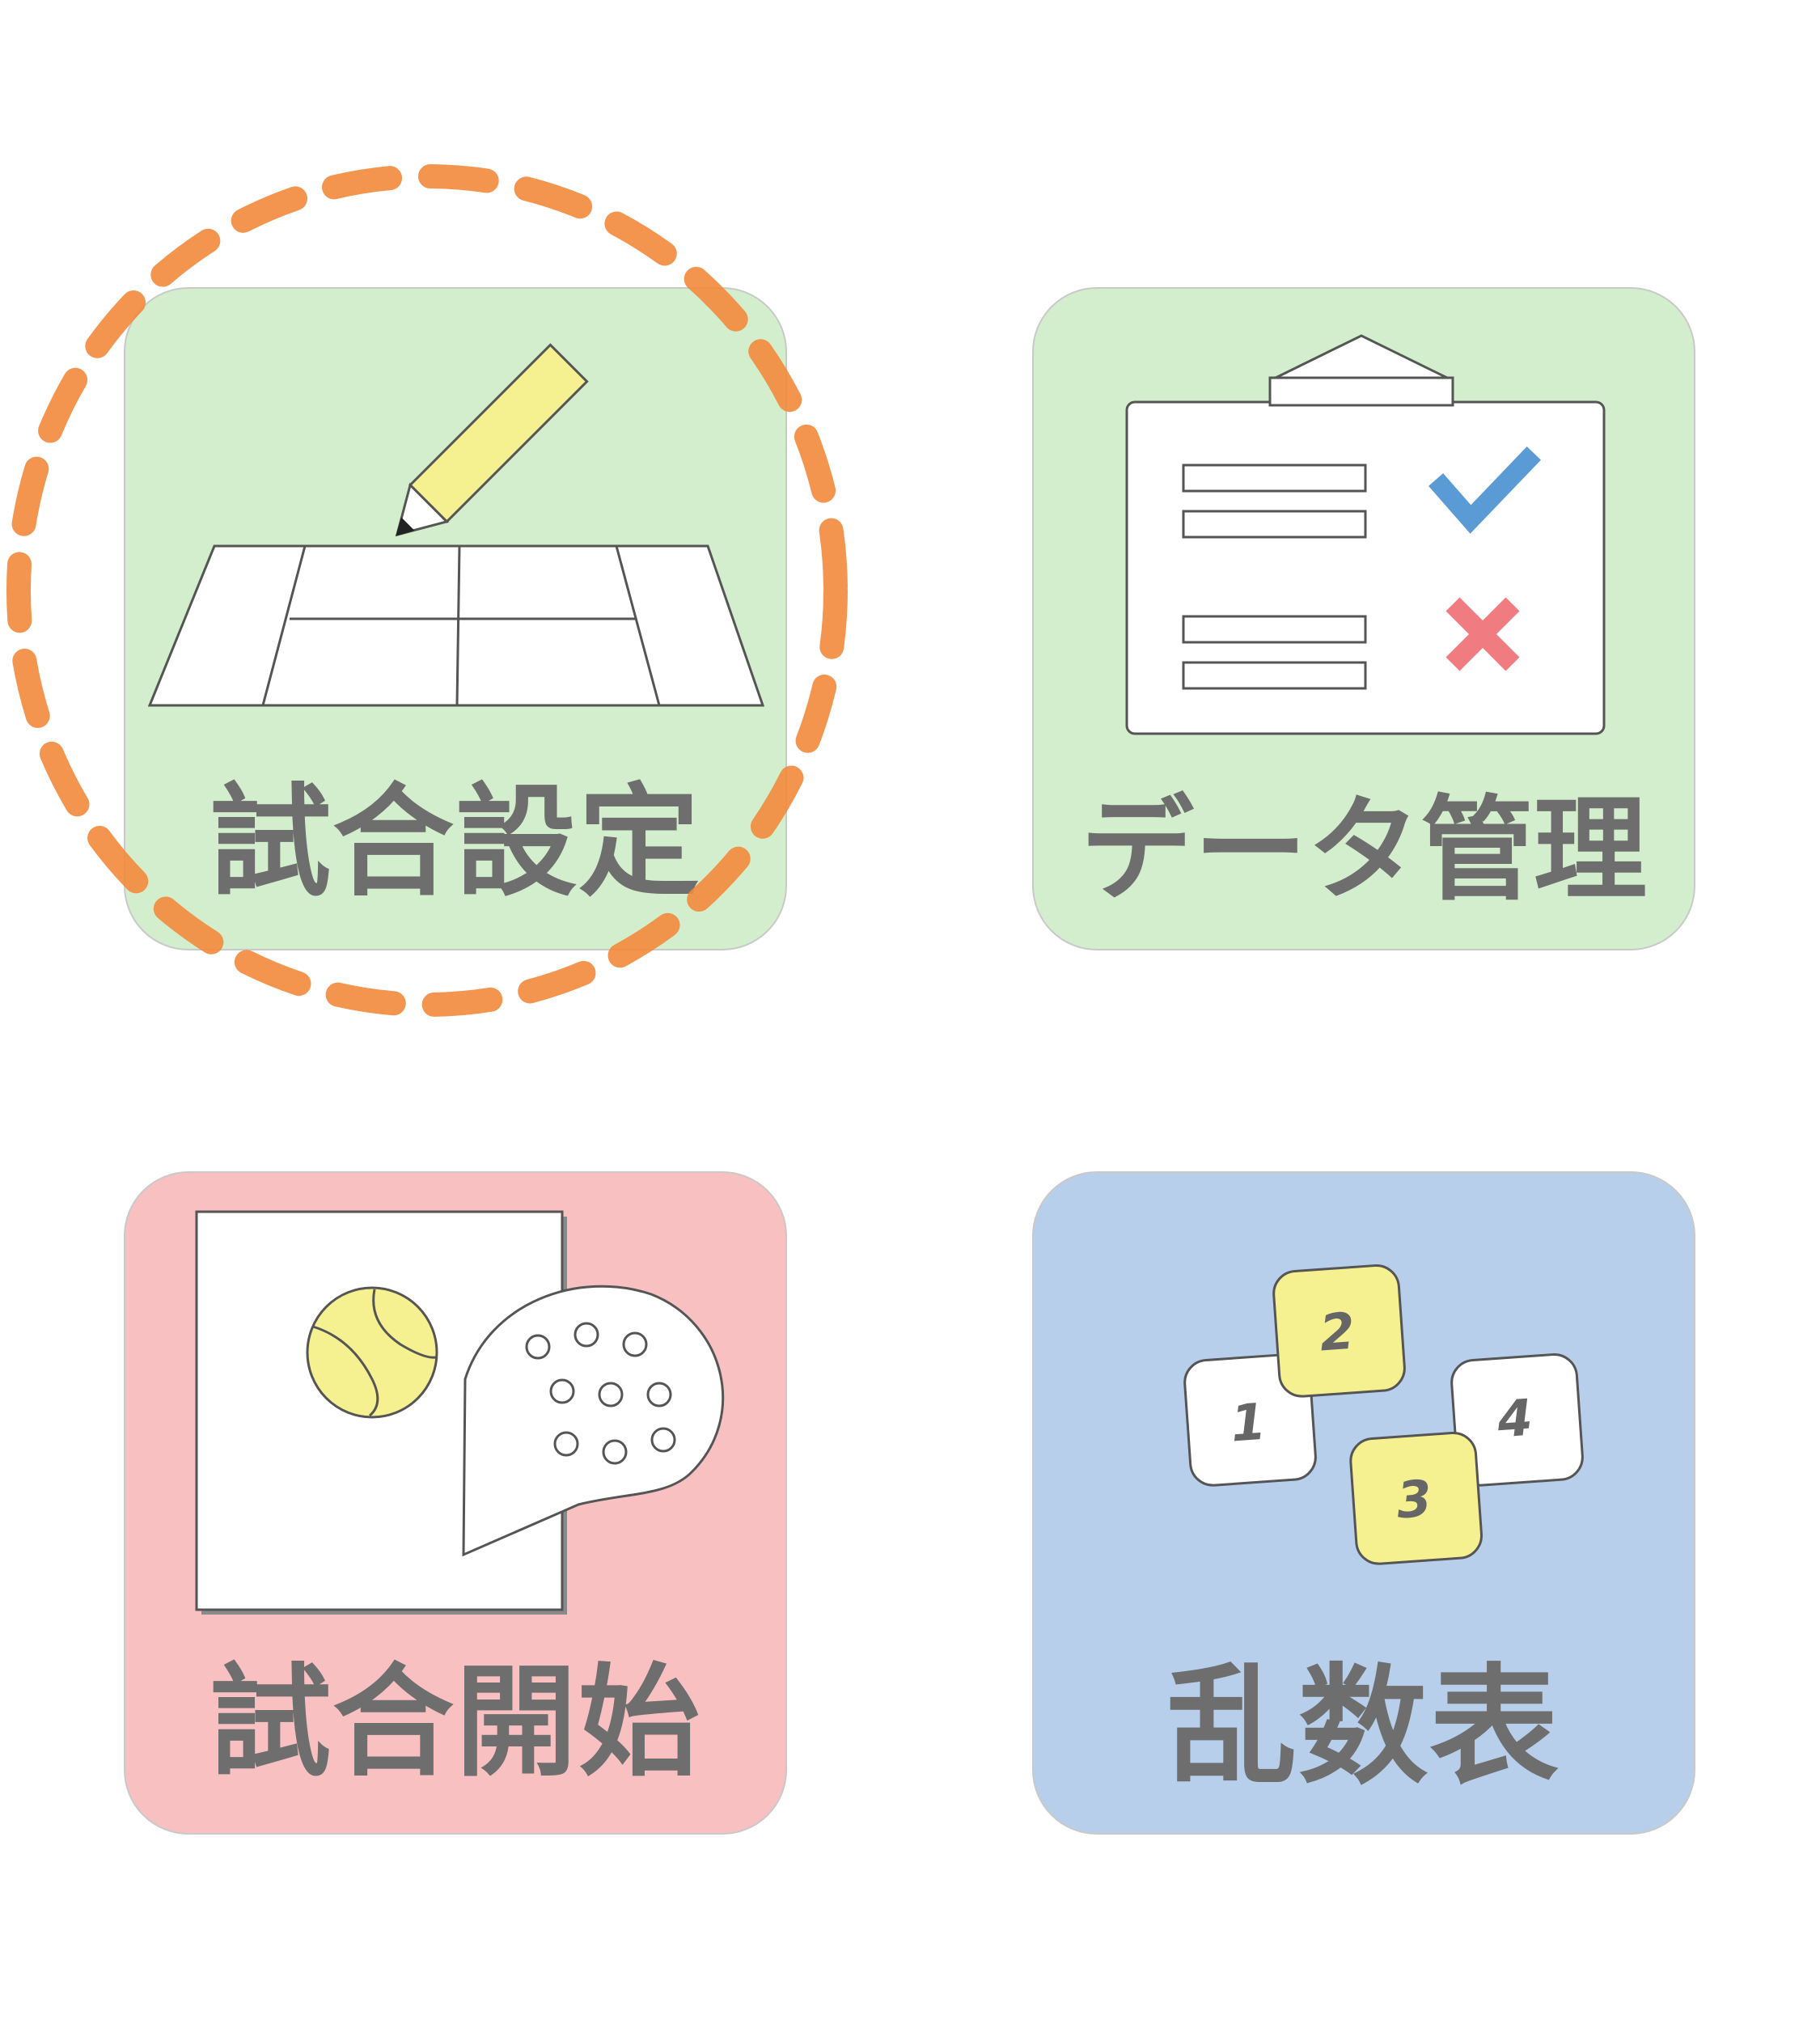  Describe the element at coordinates (1363, 618) in the screenshot. I see `data-management-tile: データ管理` at that location.